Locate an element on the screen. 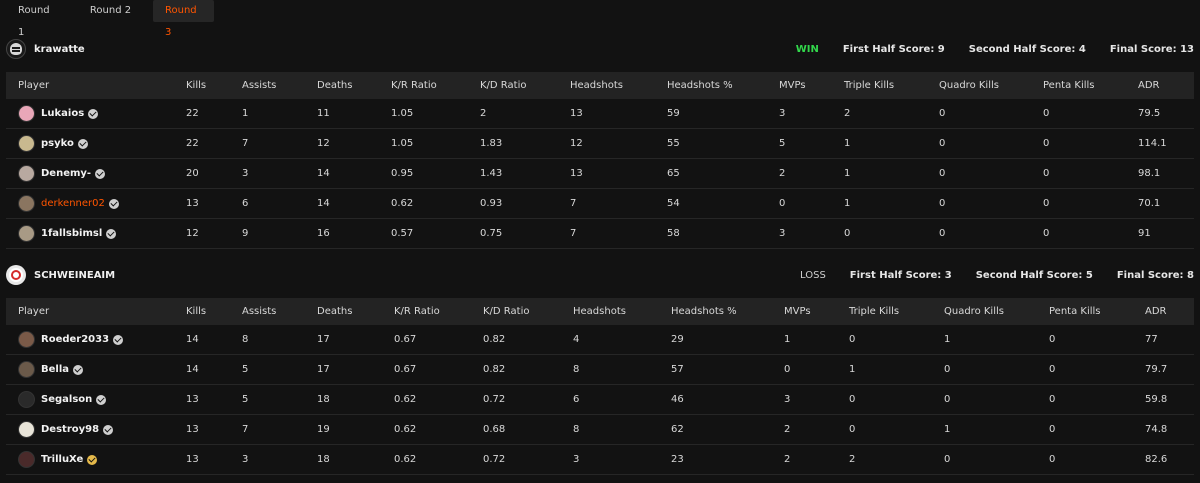  player-cell: Segalson is located at coordinates (90, 399).